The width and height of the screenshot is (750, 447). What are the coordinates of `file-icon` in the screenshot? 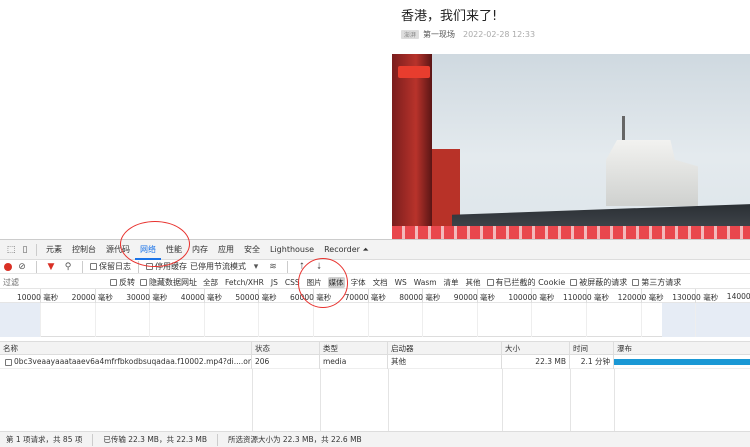 It's located at (8, 362).